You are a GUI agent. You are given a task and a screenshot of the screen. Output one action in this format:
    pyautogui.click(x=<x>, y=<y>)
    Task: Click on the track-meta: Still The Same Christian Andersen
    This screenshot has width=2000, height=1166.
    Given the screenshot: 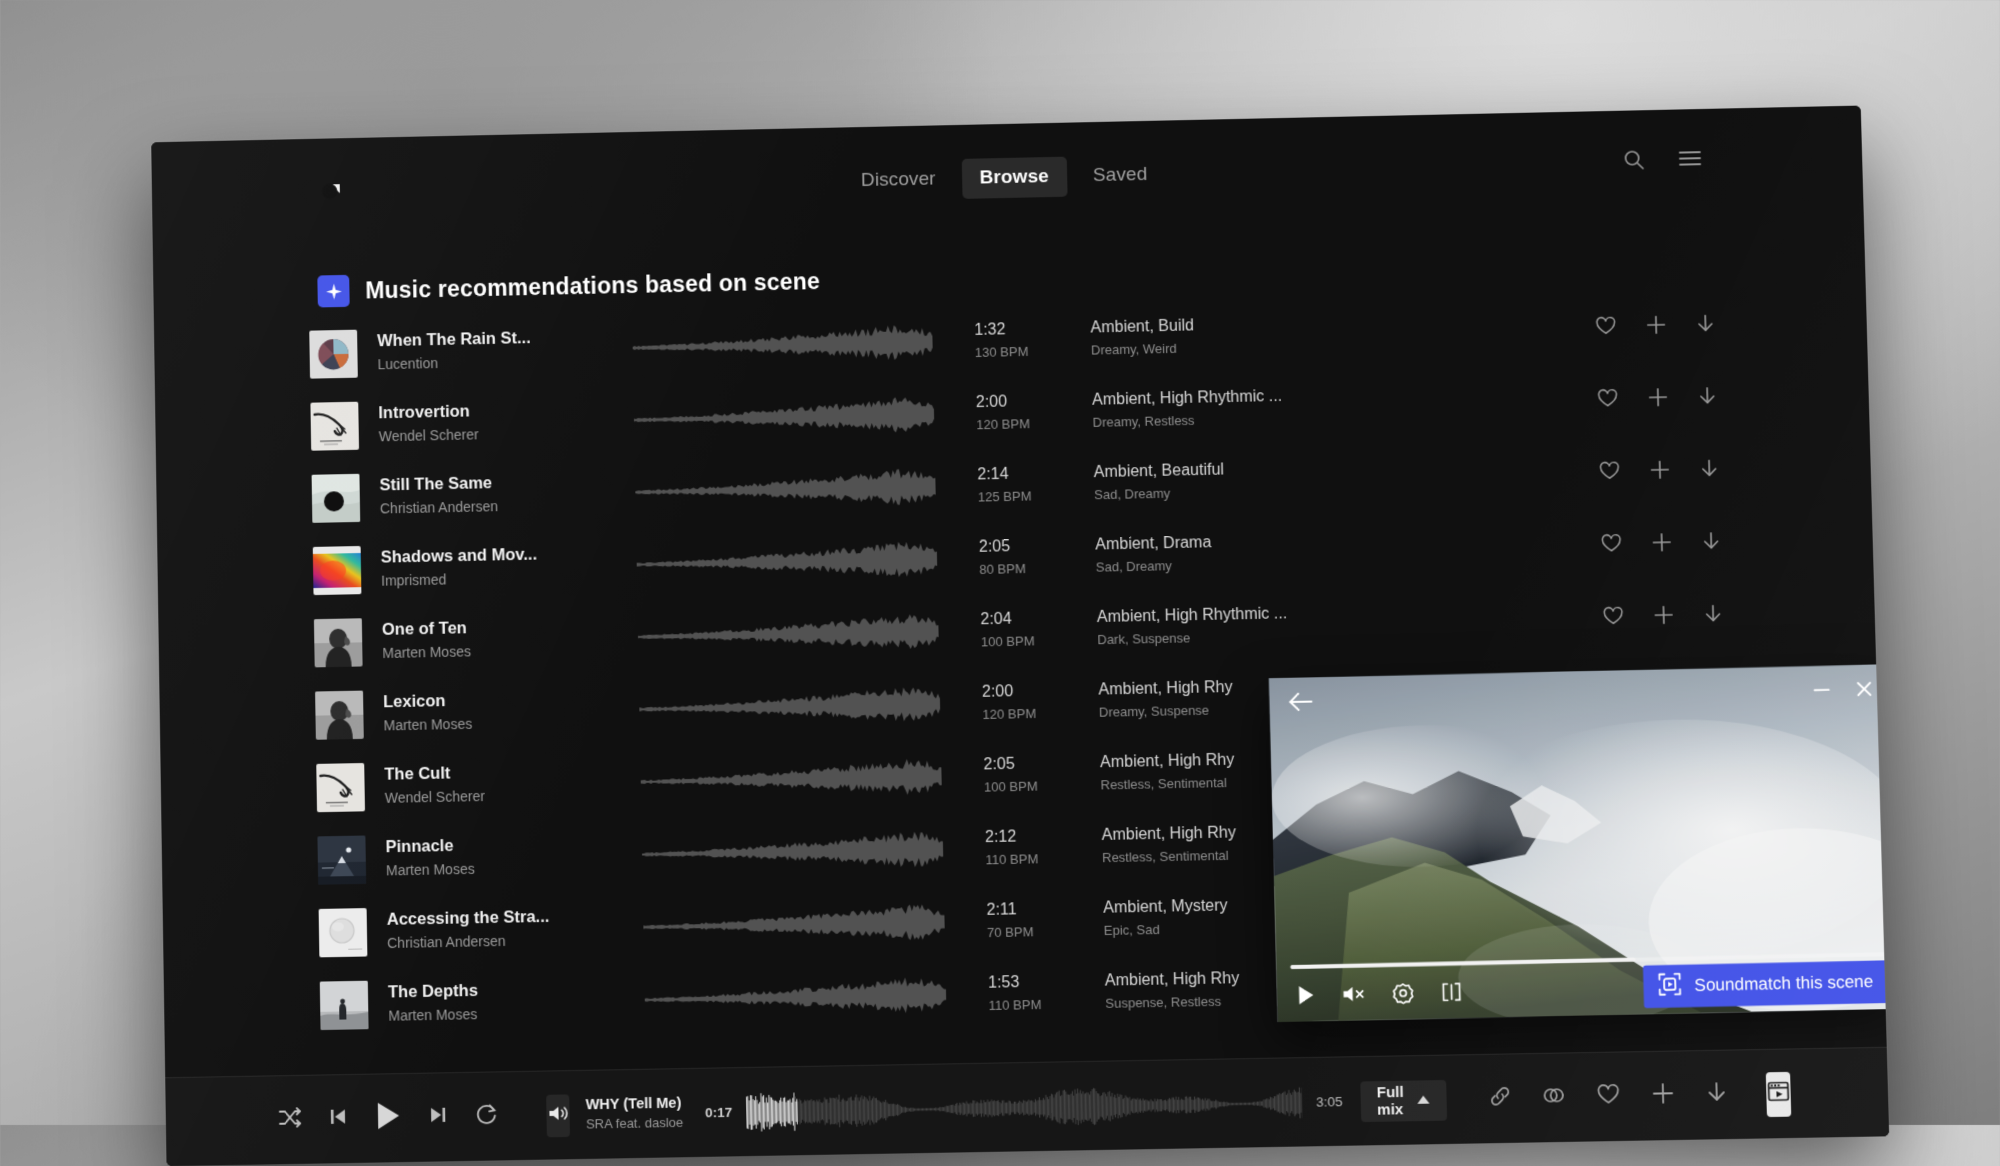 What is the action you would take?
    pyautogui.click(x=500, y=495)
    